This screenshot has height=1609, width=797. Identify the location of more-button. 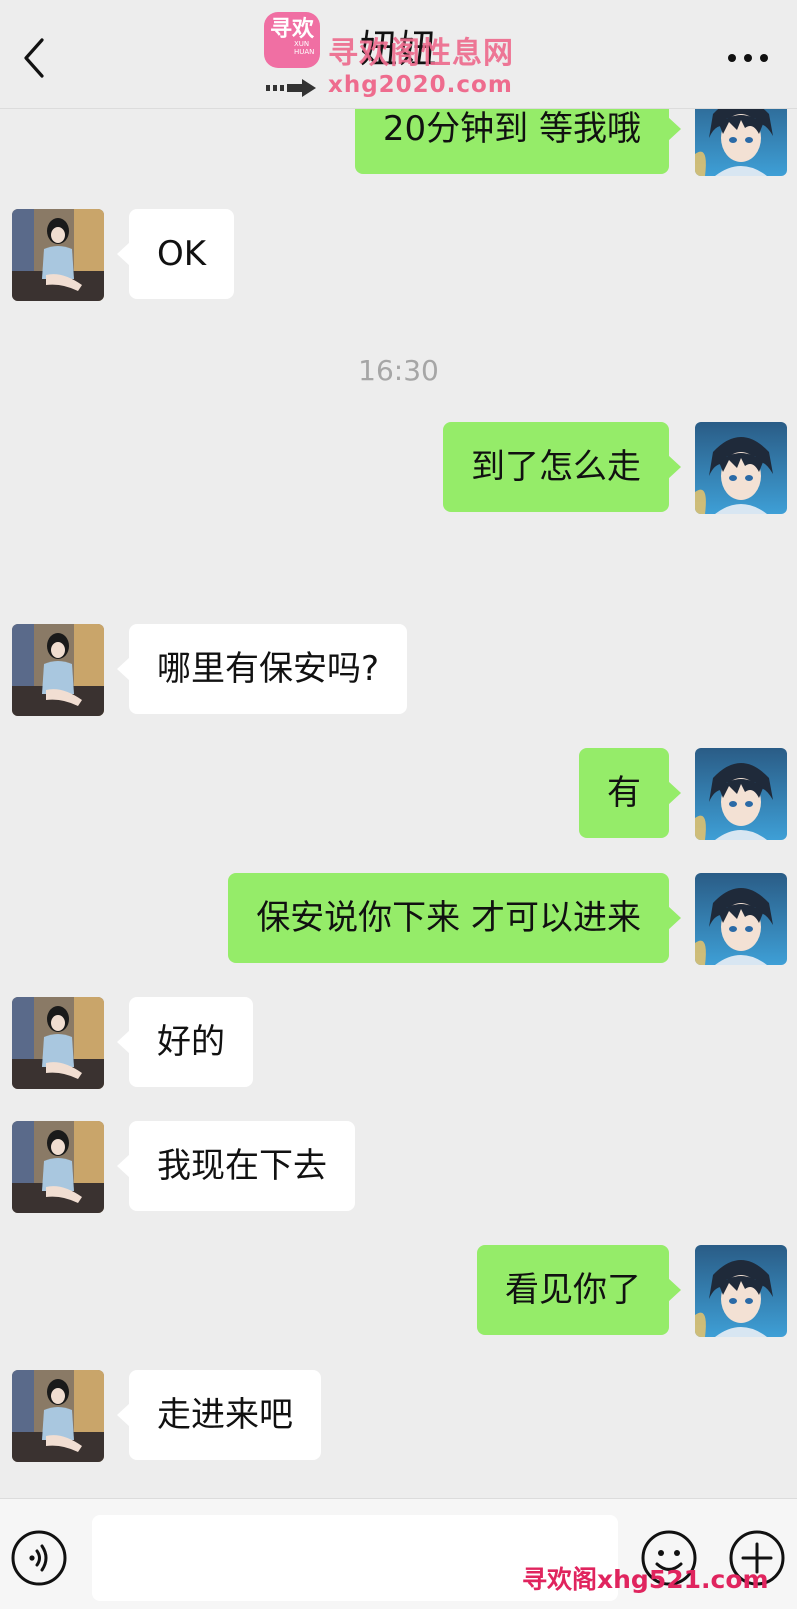
(749, 58).